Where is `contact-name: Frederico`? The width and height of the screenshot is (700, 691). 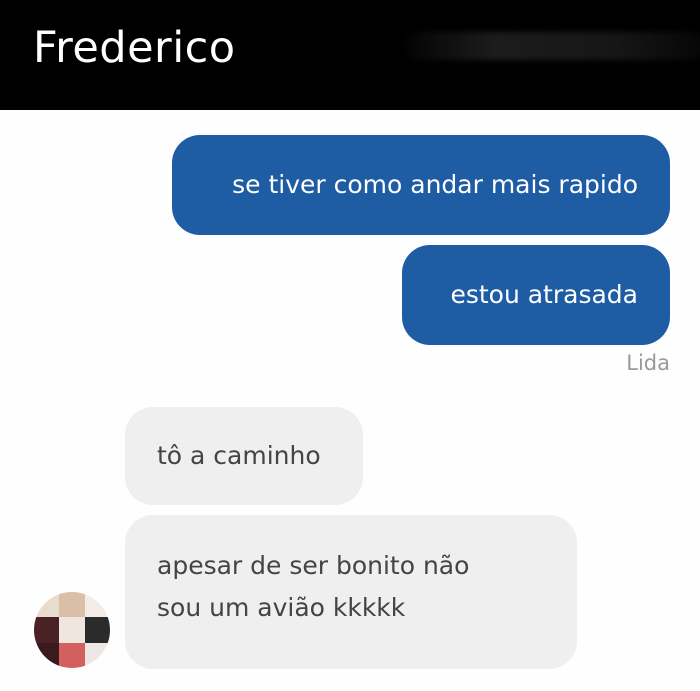
contact-name: Frederico is located at coordinates (134, 48).